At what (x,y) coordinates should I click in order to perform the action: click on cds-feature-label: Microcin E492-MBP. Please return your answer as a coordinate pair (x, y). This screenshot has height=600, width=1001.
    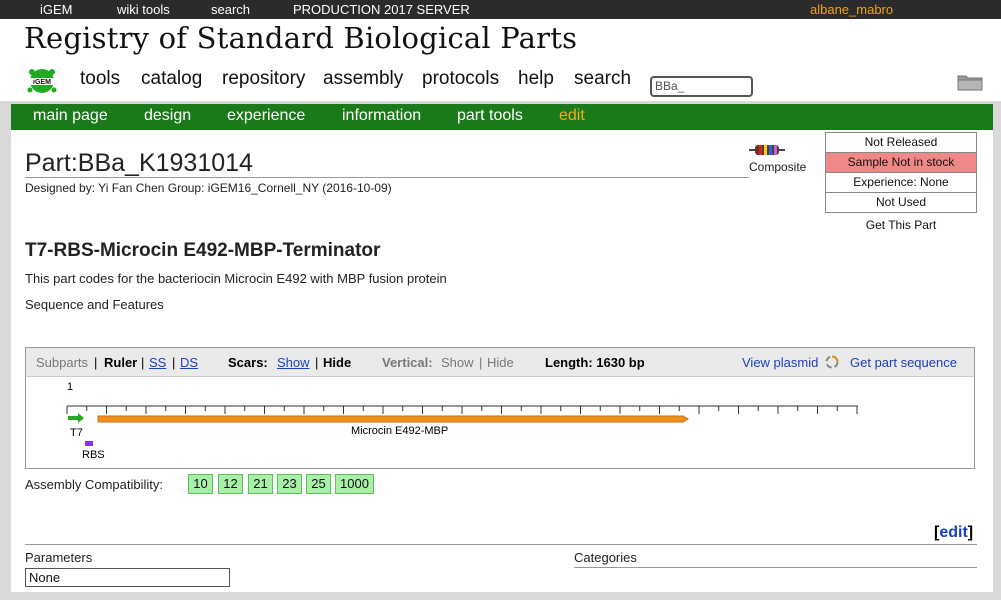
    Looking at the image, I should click on (399, 431).